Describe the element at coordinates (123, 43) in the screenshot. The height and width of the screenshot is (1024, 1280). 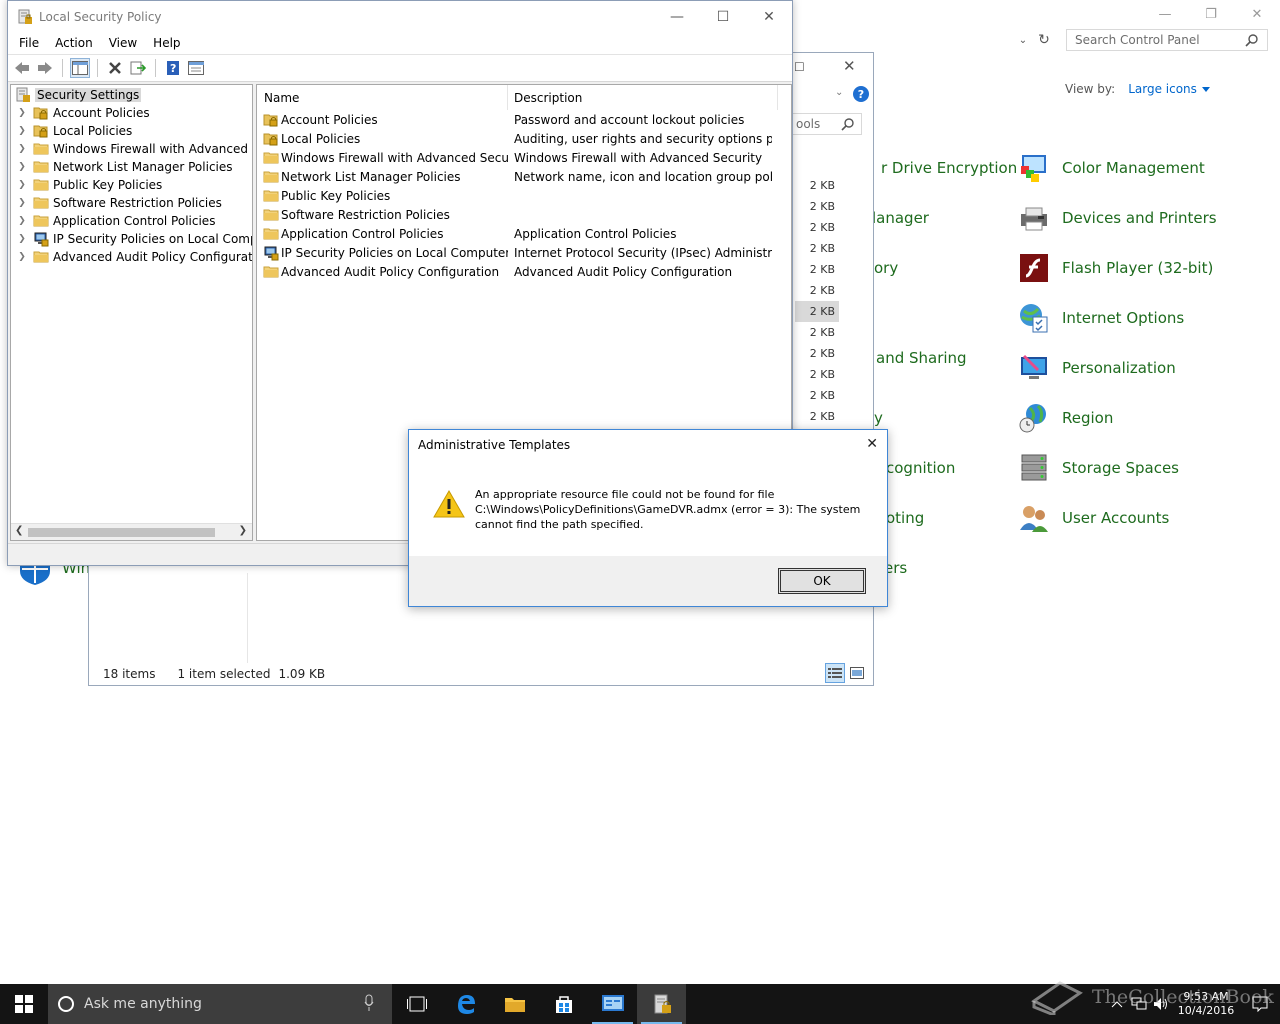
I see `menu-view: View` at that location.